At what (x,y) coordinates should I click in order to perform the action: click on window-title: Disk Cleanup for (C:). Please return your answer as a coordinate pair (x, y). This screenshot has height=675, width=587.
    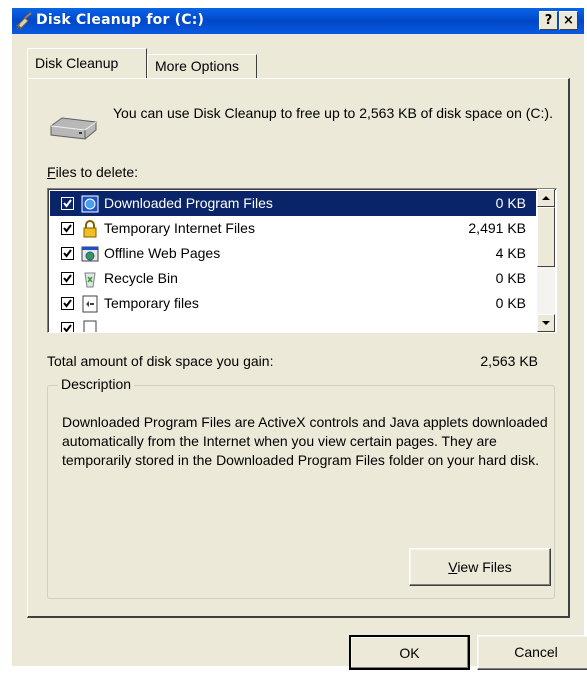
    Looking at the image, I should click on (120, 20).